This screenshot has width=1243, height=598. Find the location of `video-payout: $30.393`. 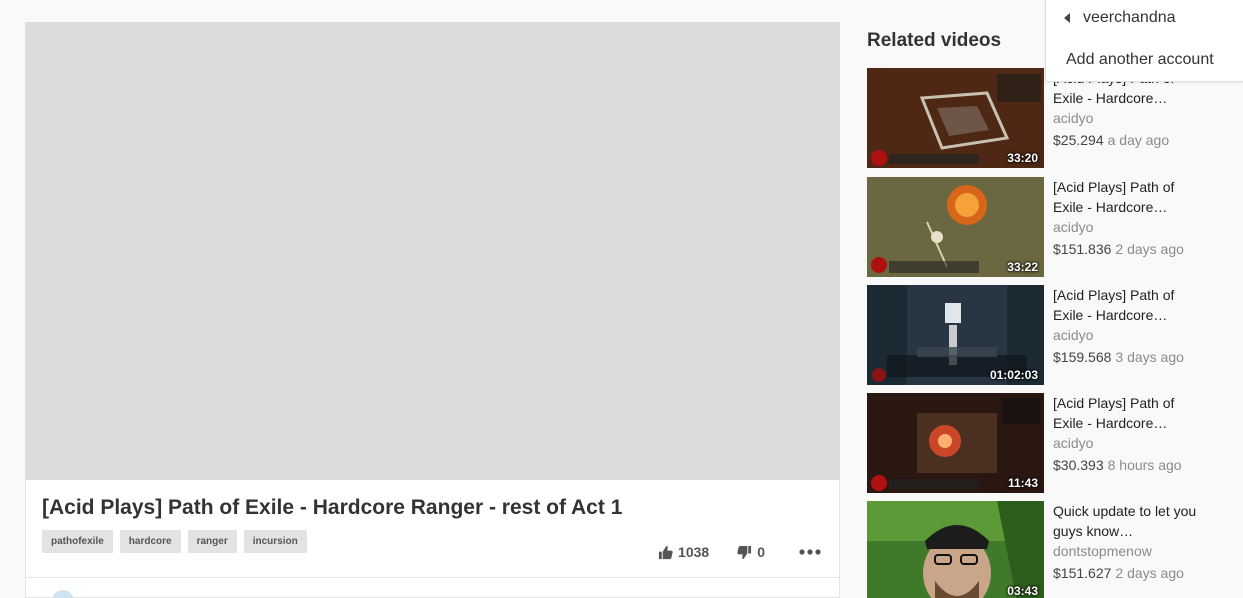

video-payout: $30.393 is located at coordinates (1078, 465).